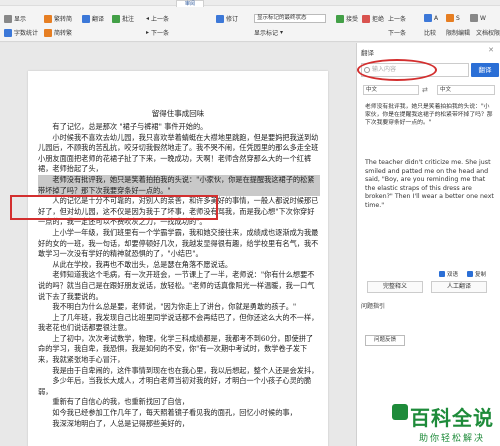 This screenshot has width=500, height=446. I want to click on reject-icon, so click(366, 18).